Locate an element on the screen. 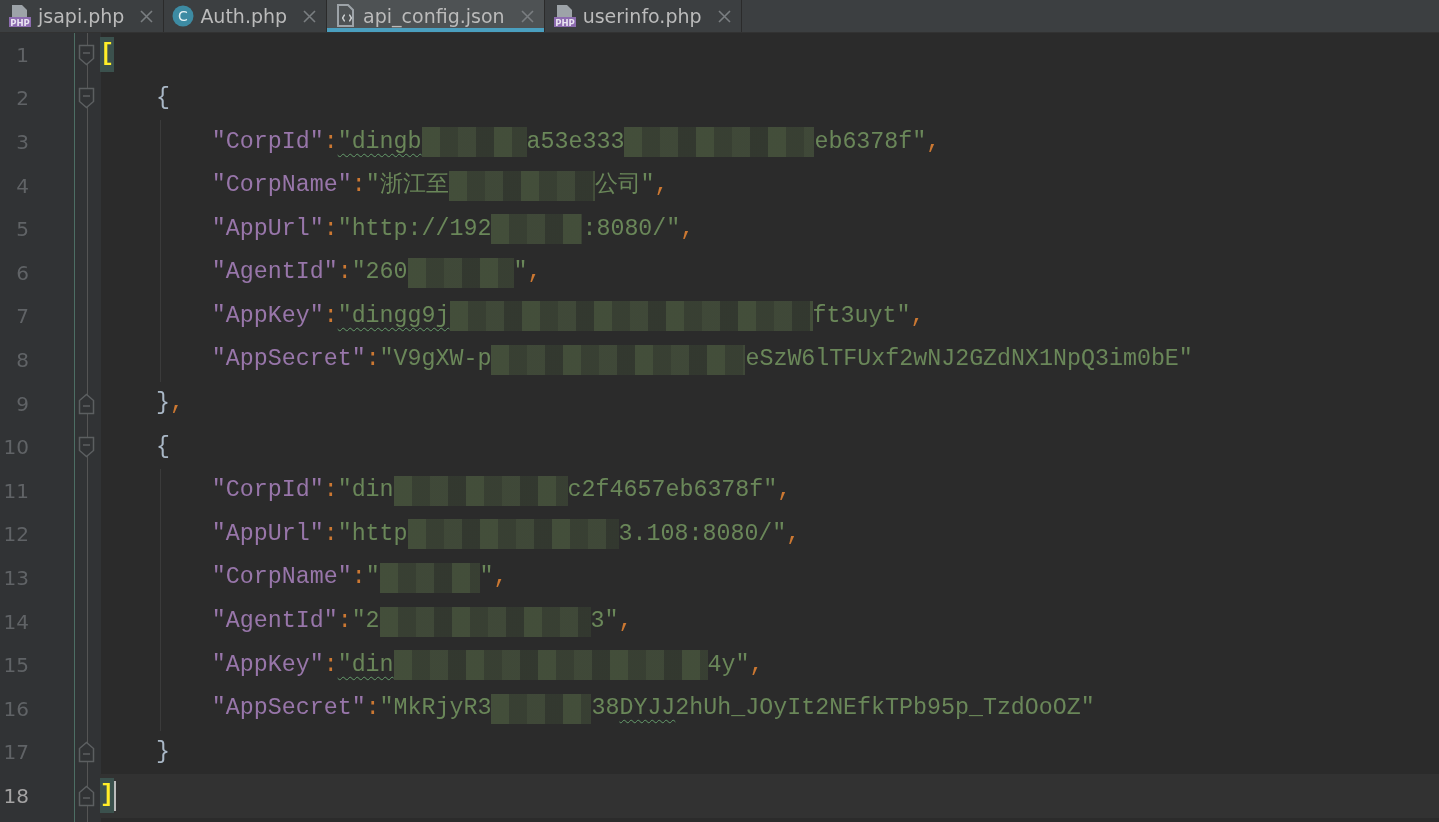 This screenshot has width=1439, height=822. string-value: "浙江至 is located at coordinates (407, 186).